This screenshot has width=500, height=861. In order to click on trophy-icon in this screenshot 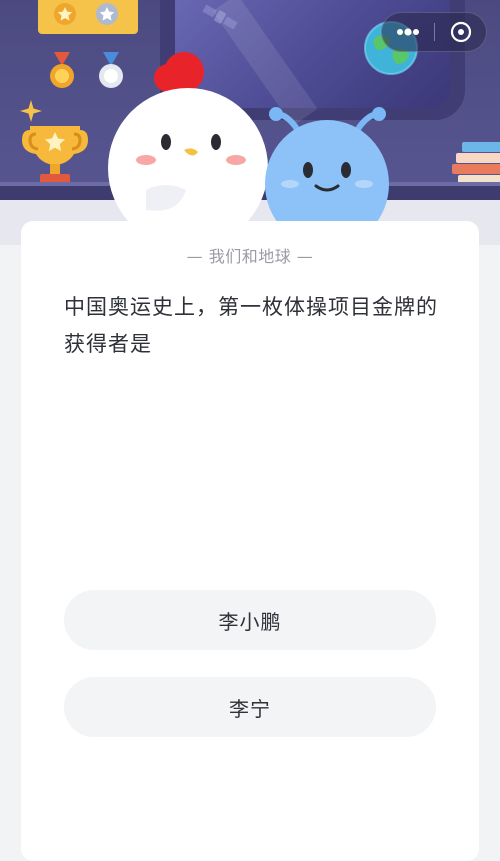, I will do `click(55, 155)`.